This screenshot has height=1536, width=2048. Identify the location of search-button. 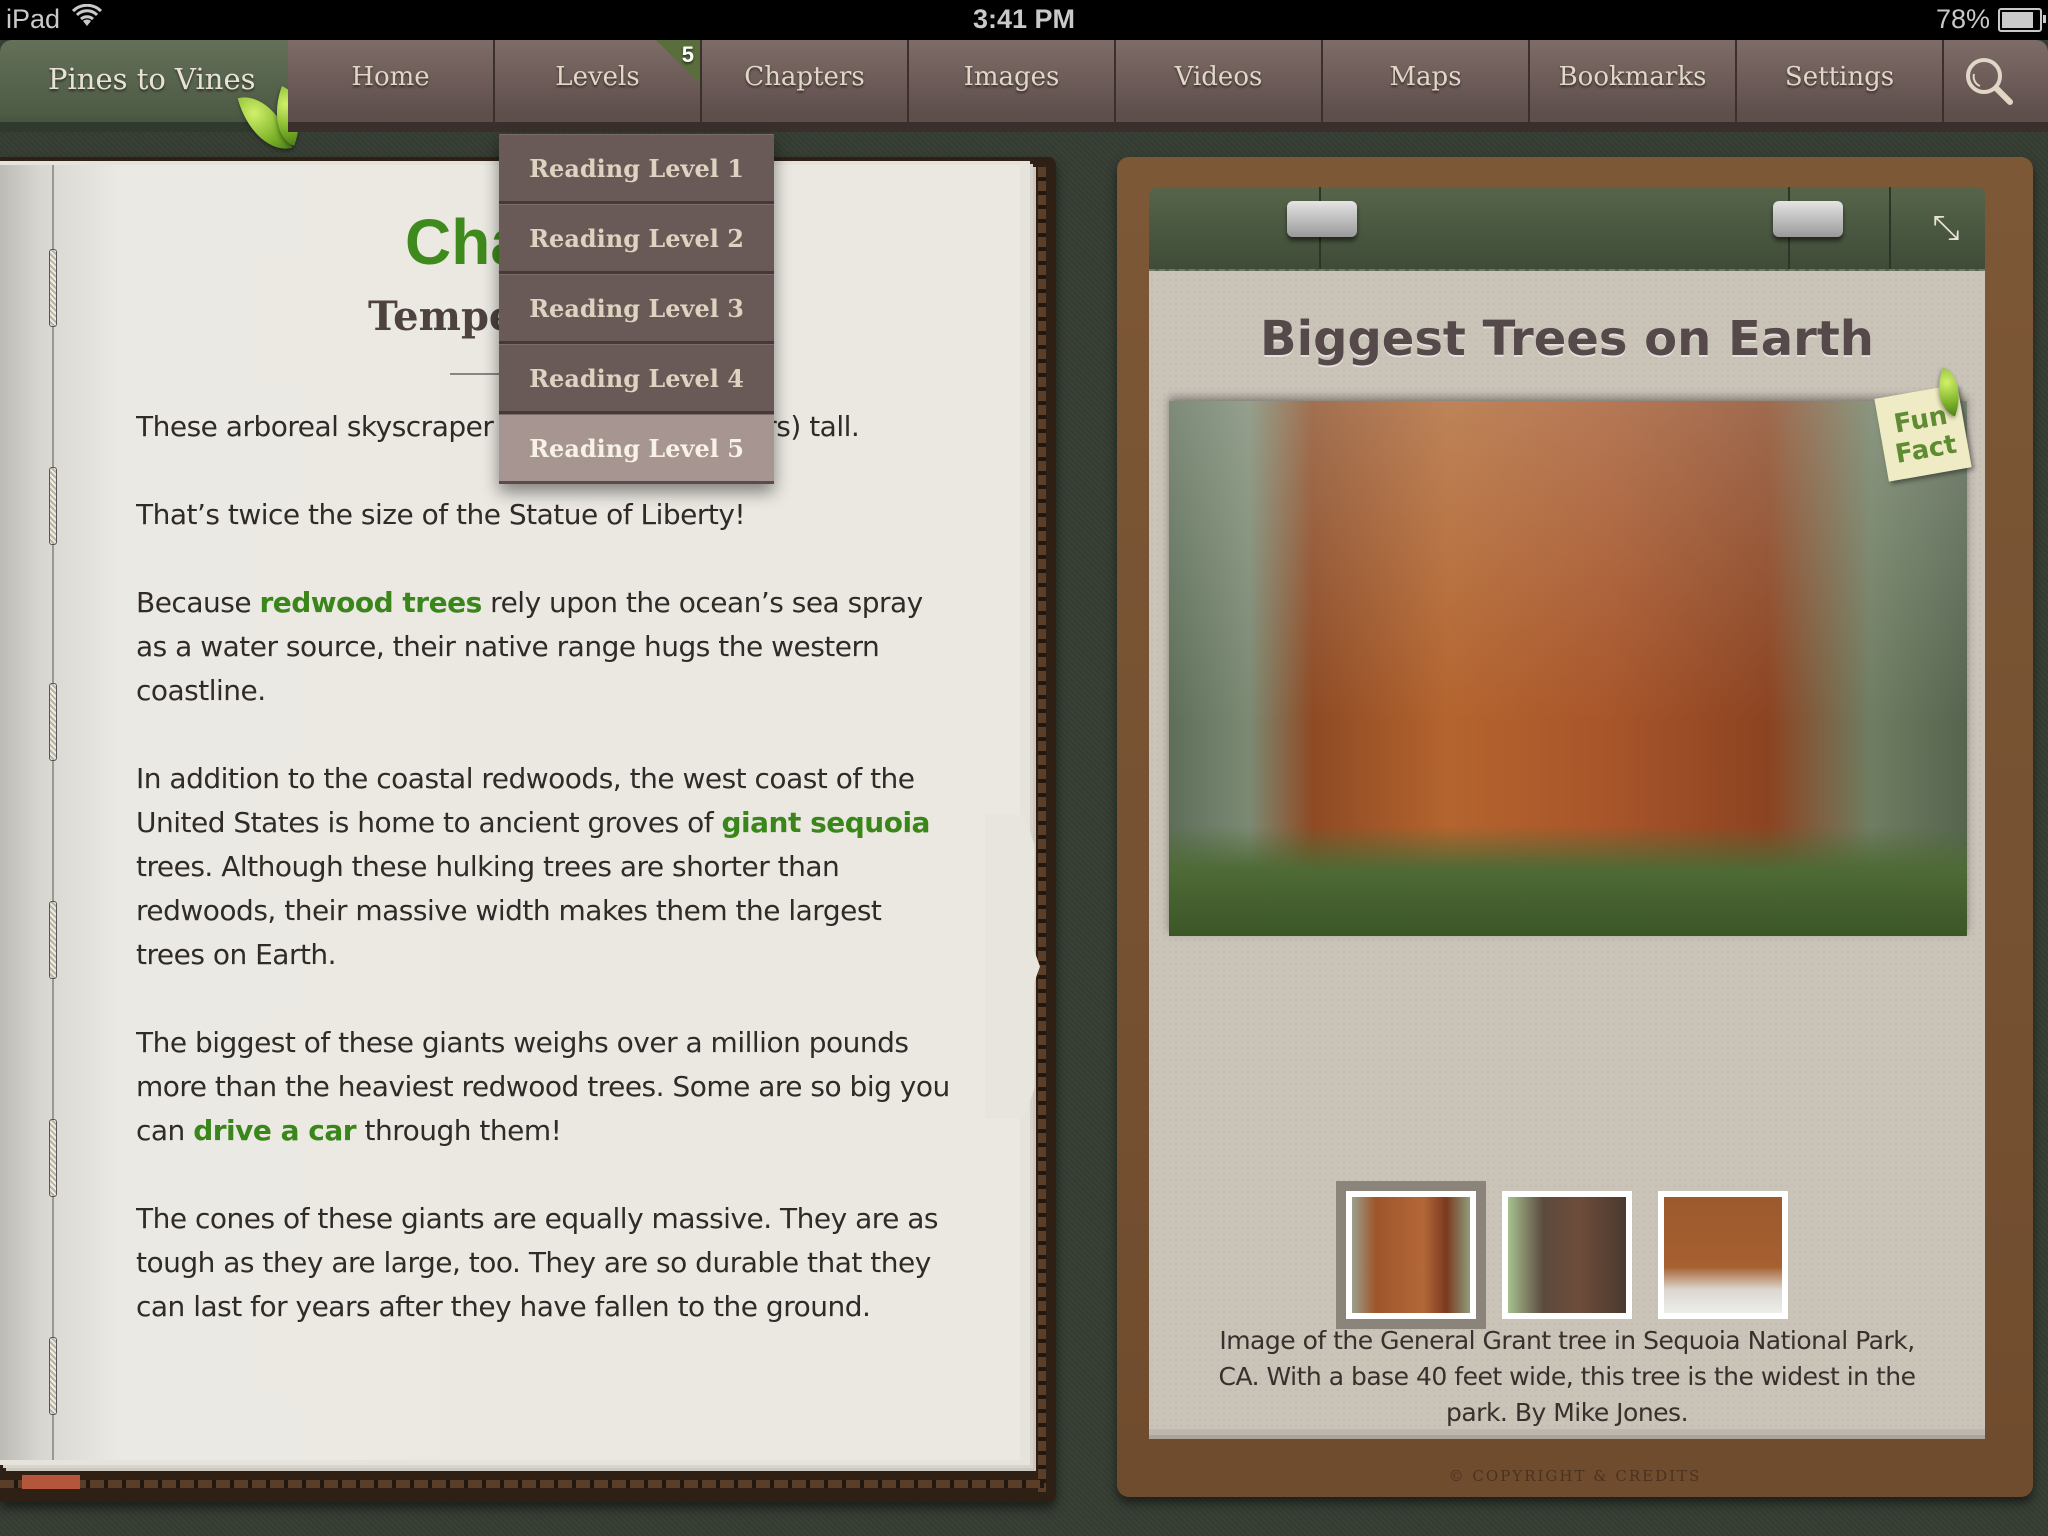
(1989, 86).